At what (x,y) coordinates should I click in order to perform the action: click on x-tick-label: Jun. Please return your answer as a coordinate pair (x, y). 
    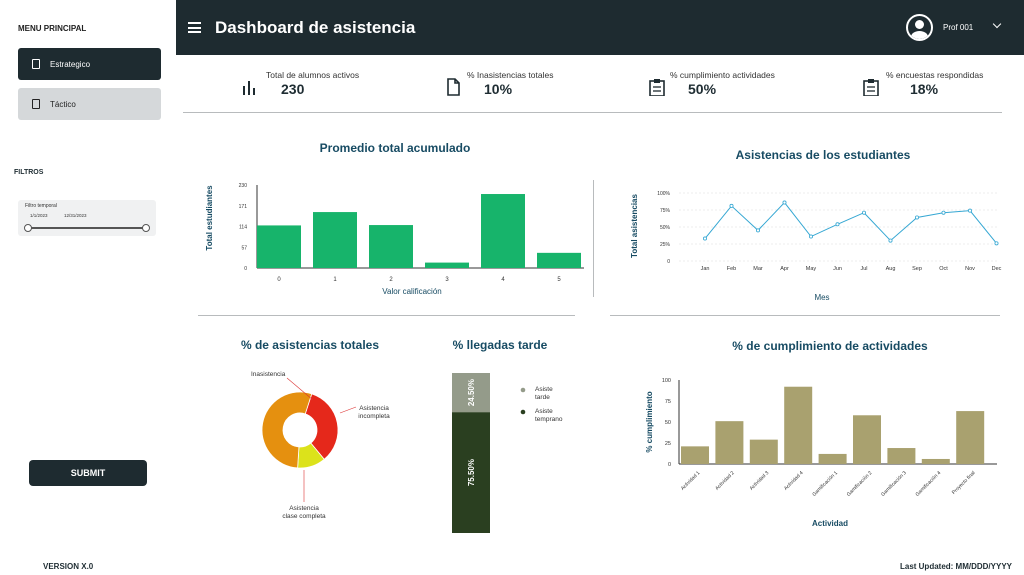
    Looking at the image, I should click on (837, 269).